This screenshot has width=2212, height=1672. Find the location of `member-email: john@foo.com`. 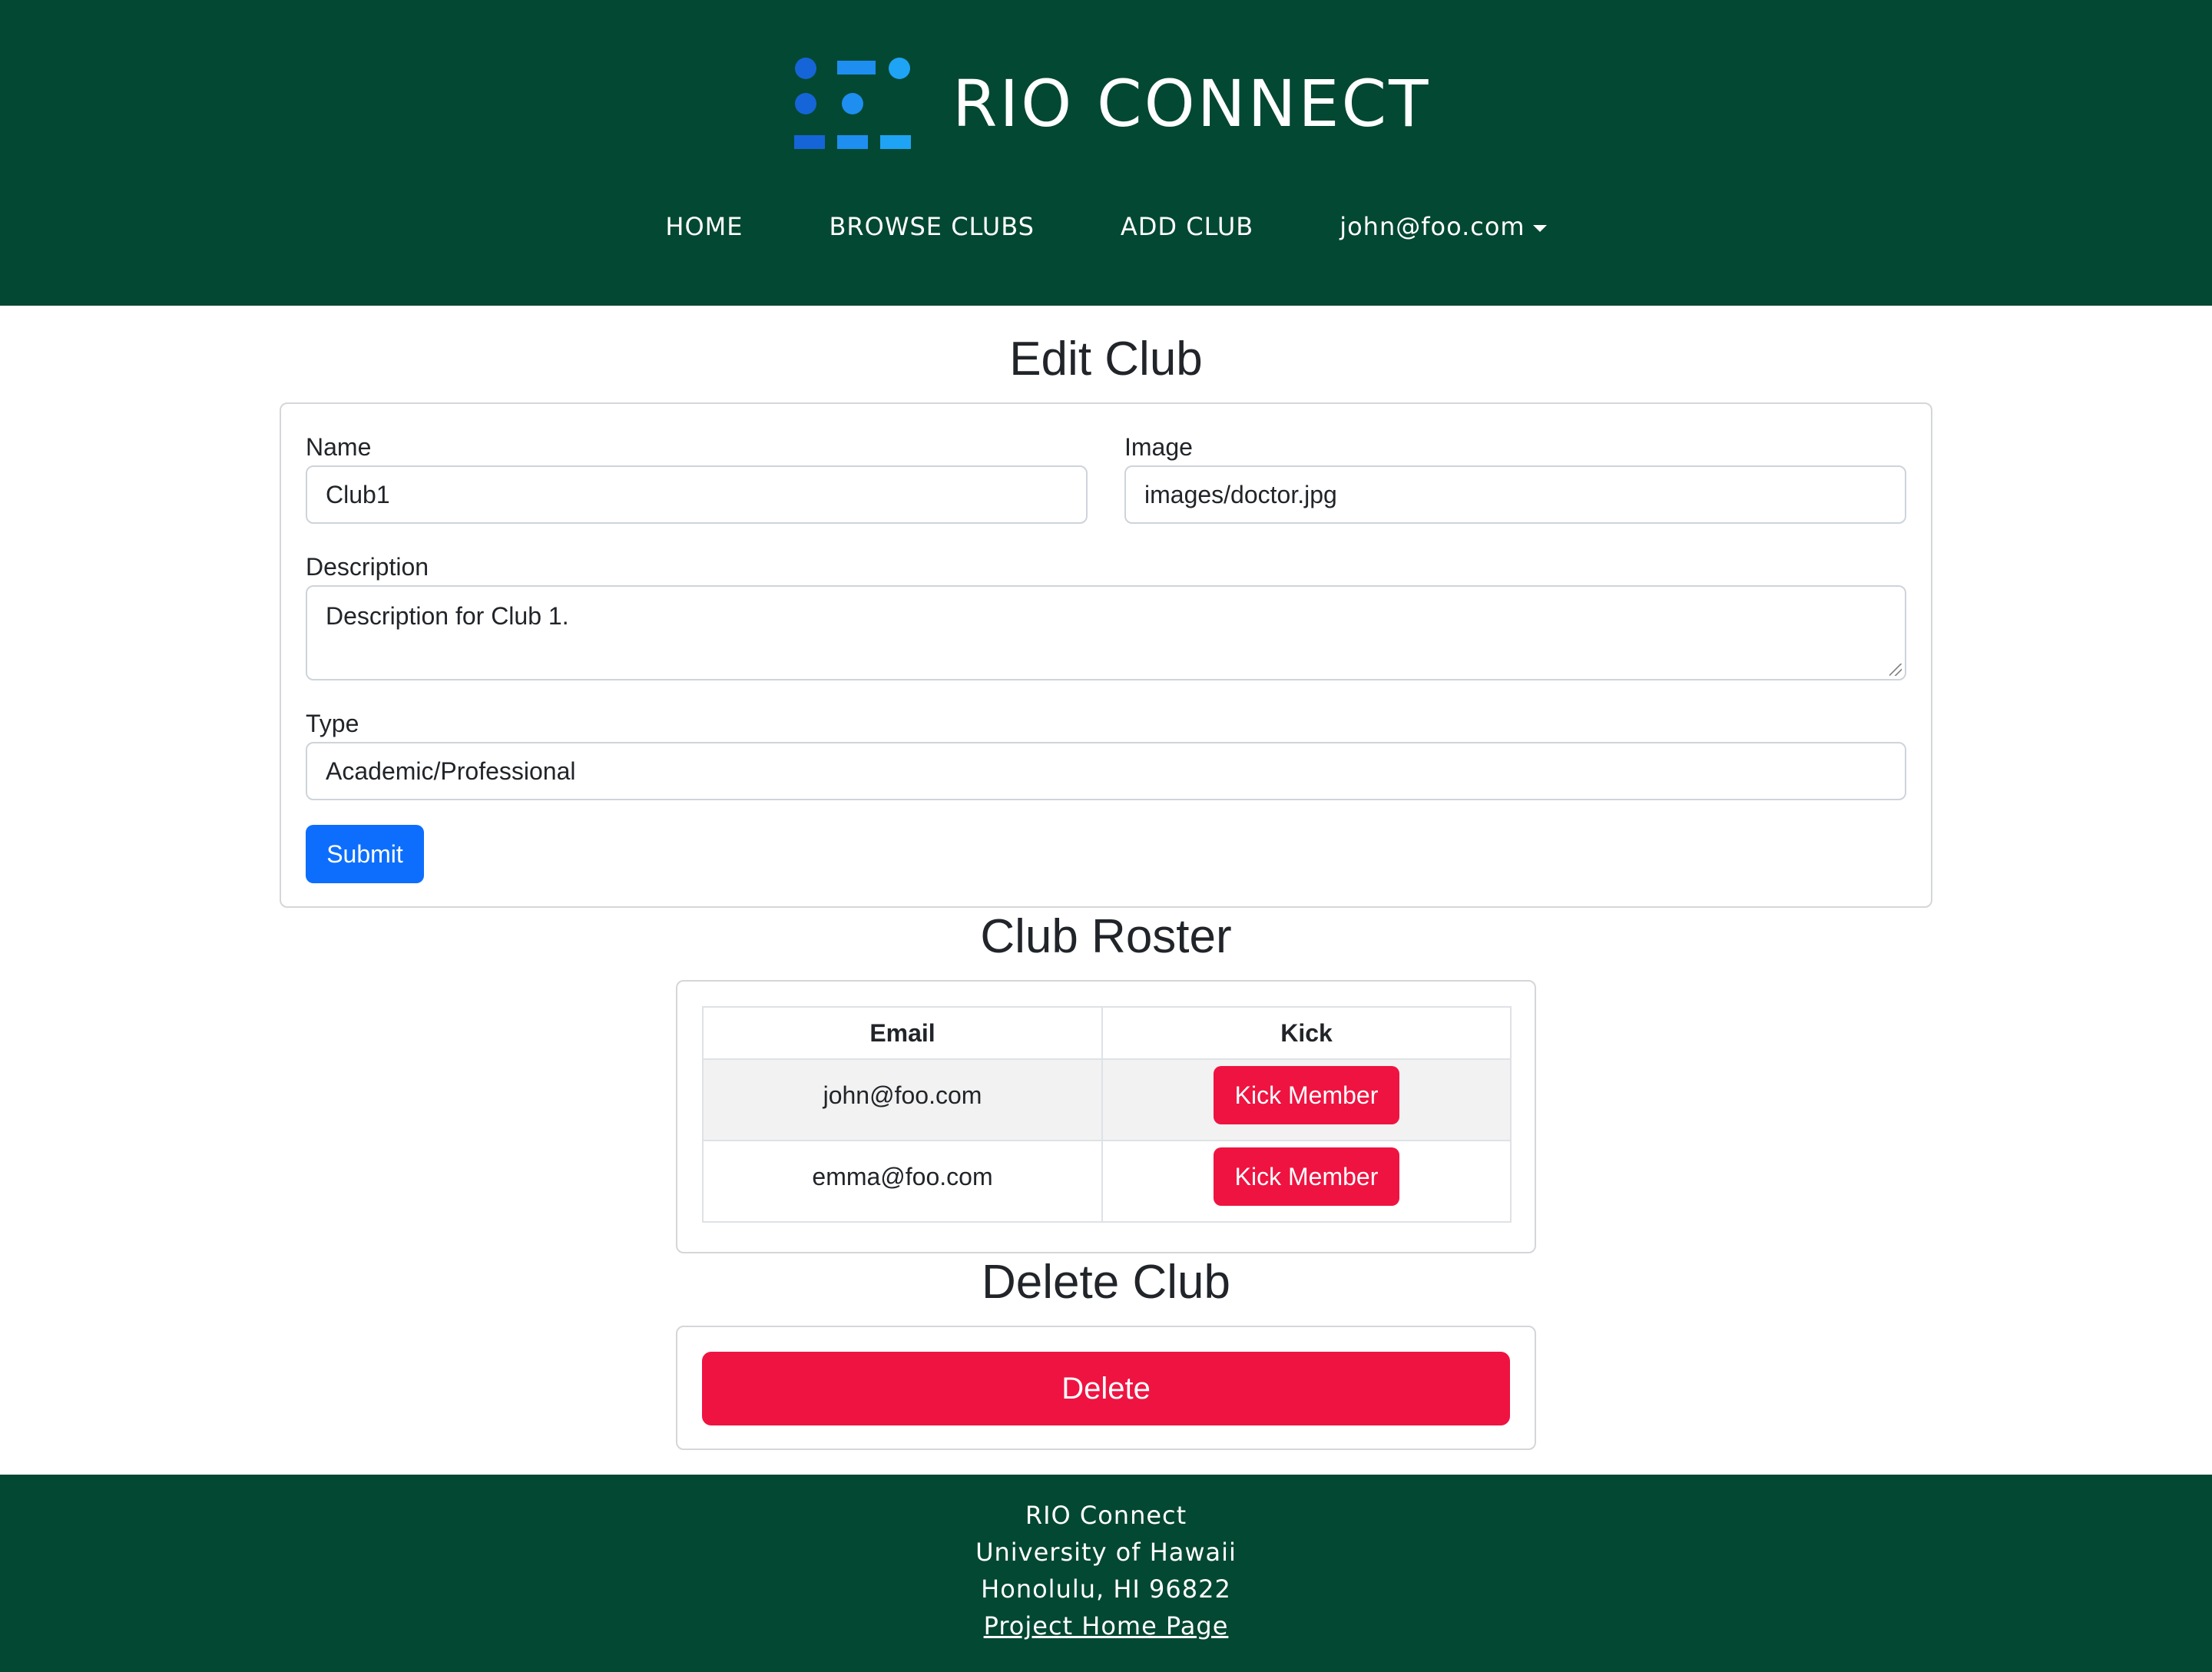

member-email: john@foo.com is located at coordinates (902, 1099).